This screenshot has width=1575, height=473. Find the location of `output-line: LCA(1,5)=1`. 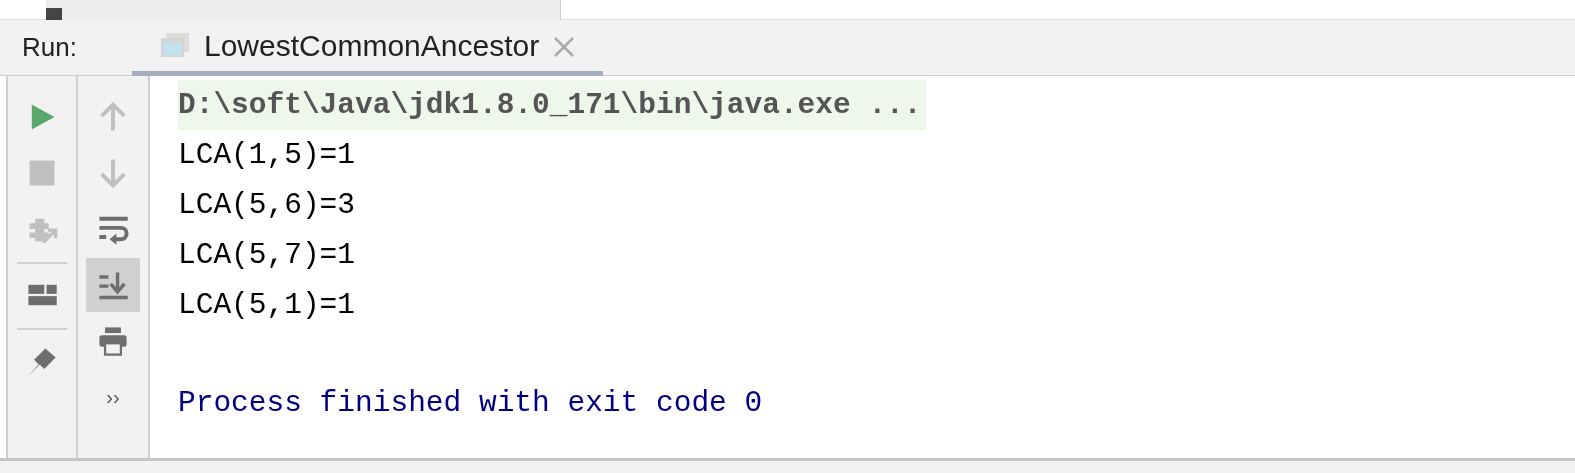

output-line: LCA(1,5)=1 is located at coordinates (267, 155).